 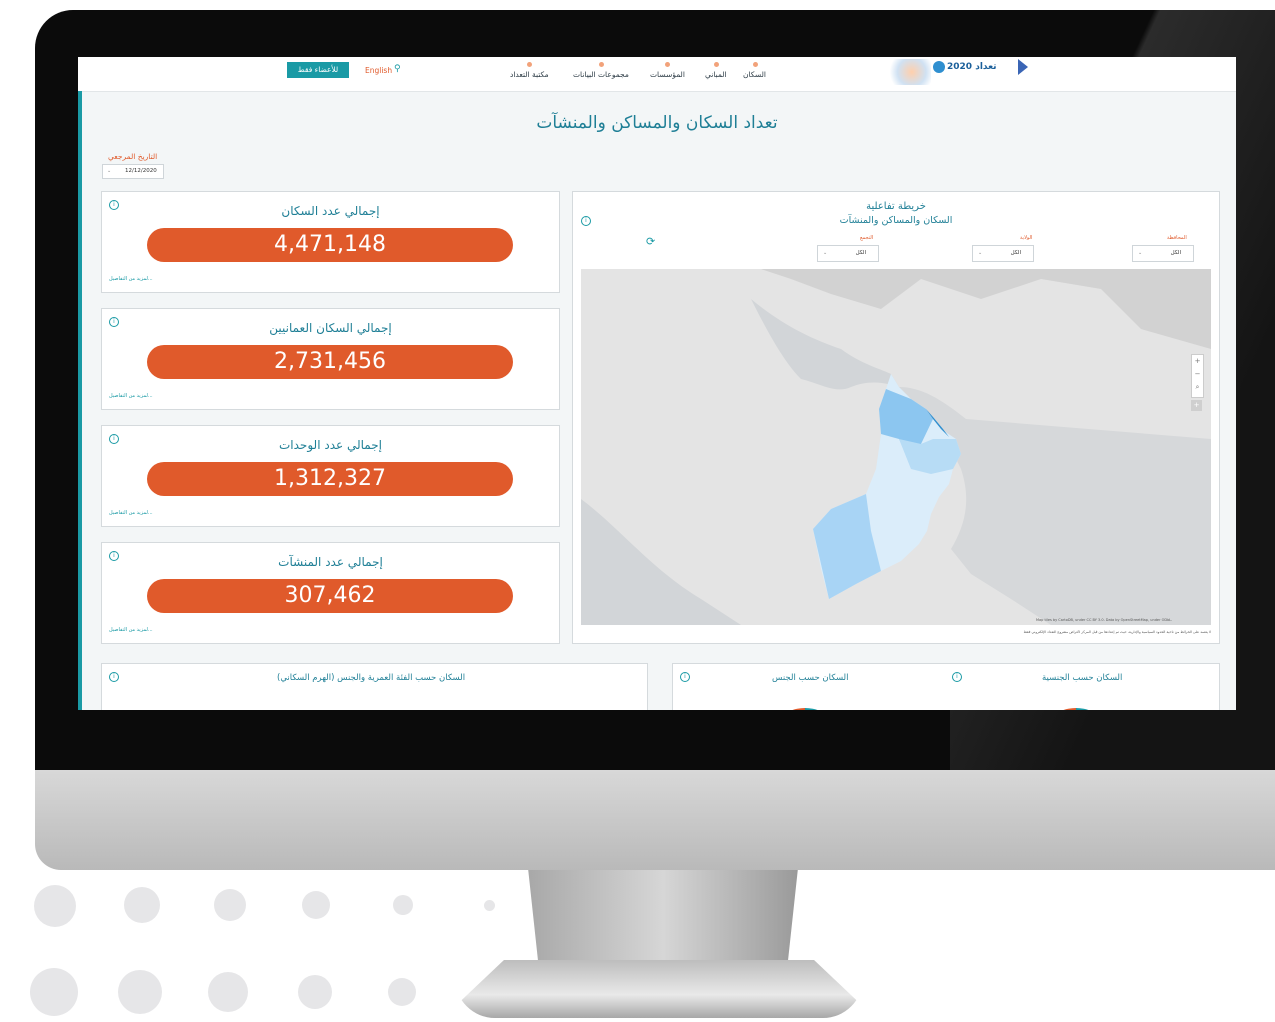 I want to click on nav-item-population: السكان, so click(x=754, y=70).